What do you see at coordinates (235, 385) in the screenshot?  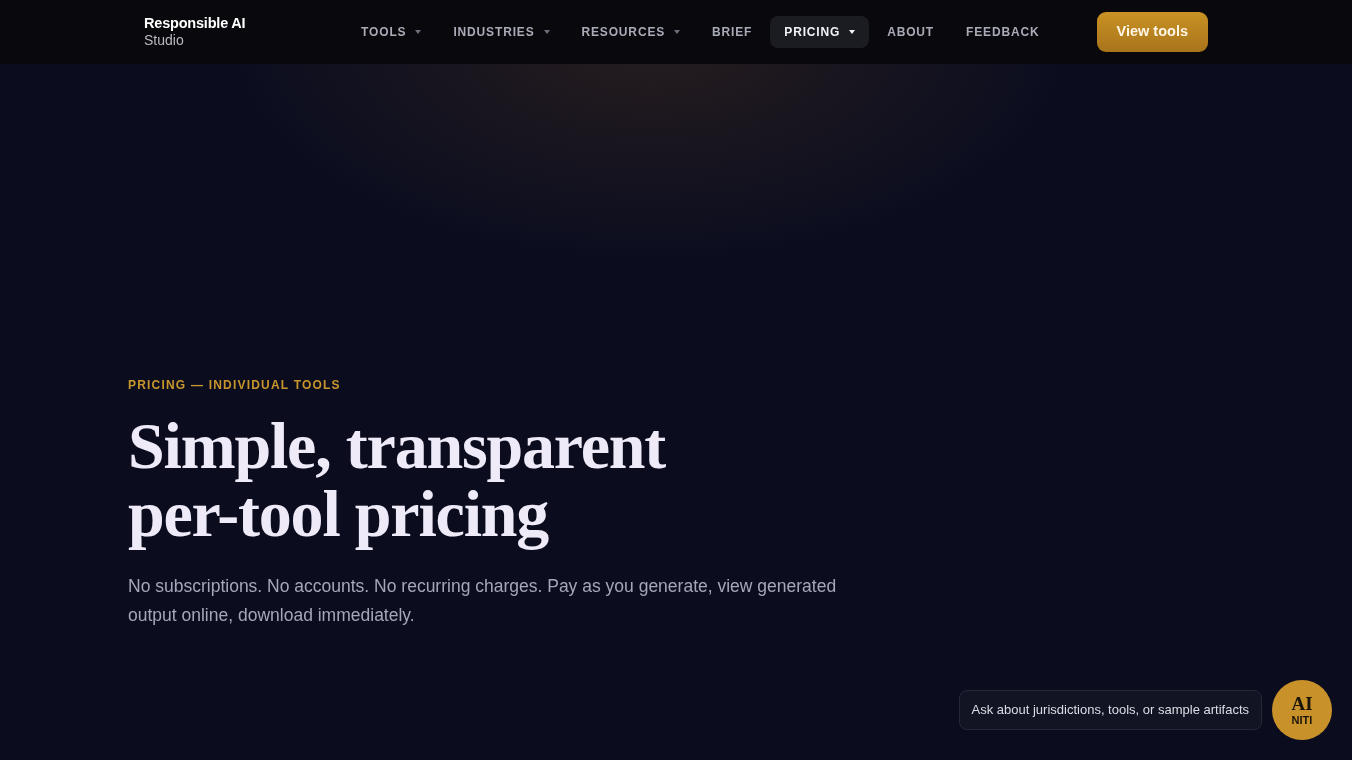 I see `section-eyebrow: PRICING — INDIVIDUAL TOOLS` at bounding box center [235, 385].